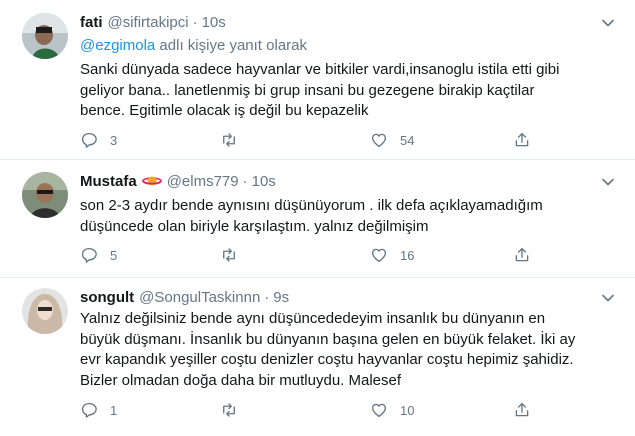 This screenshot has width=635, height=436. Describe the element at coordinates (107, 297) in the screenshot. I see `display-name: songult` at that location.